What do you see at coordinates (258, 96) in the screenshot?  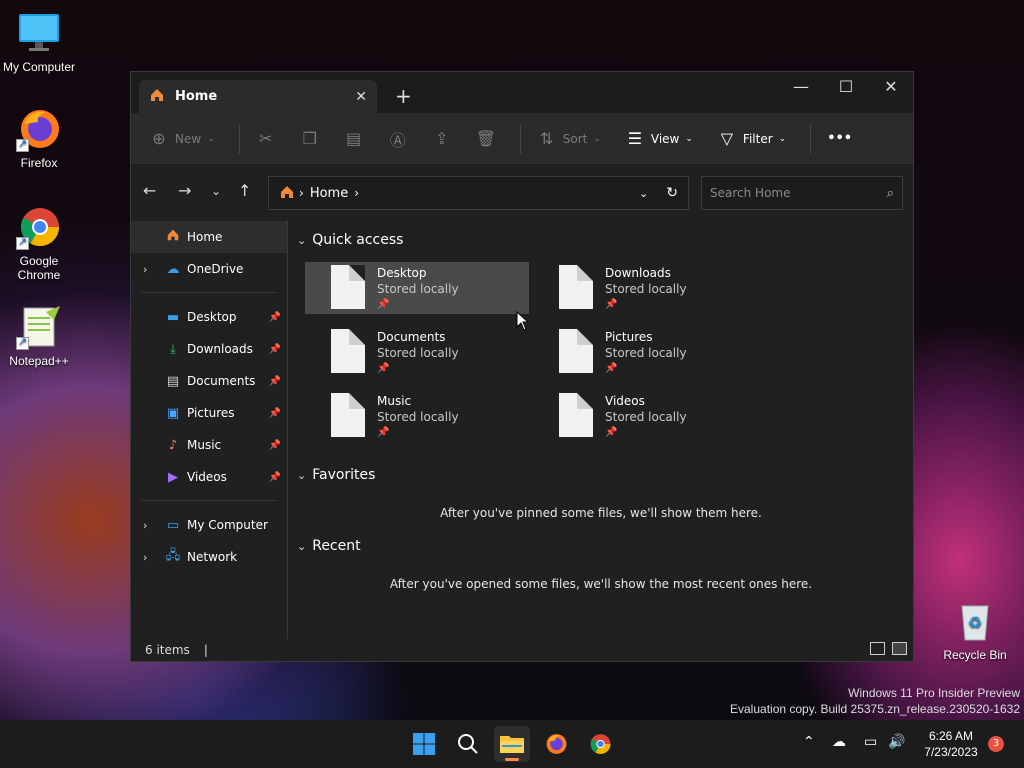 I see `tab-home: Home ✕` at bounding box center [258, 96].